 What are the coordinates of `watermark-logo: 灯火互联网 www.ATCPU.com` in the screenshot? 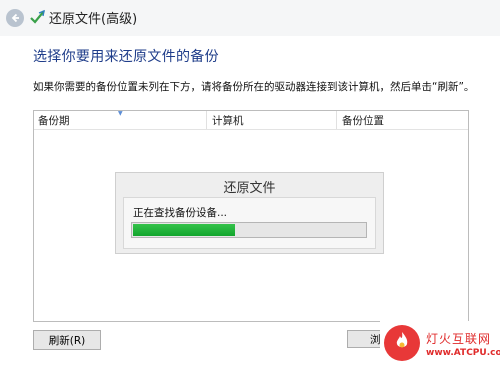 It's located at (440, 346).